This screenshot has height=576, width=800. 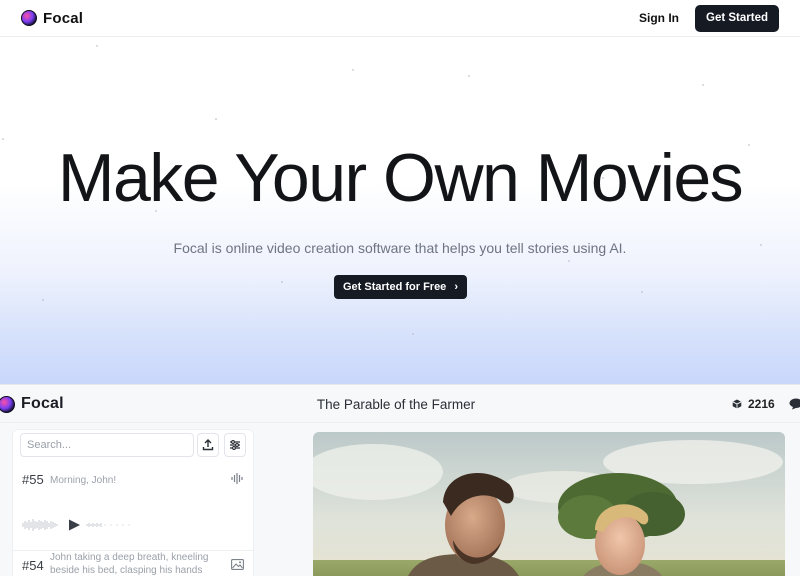 I want to click on nav-actions: Sign In Get Started, so click(x=709, y=18).